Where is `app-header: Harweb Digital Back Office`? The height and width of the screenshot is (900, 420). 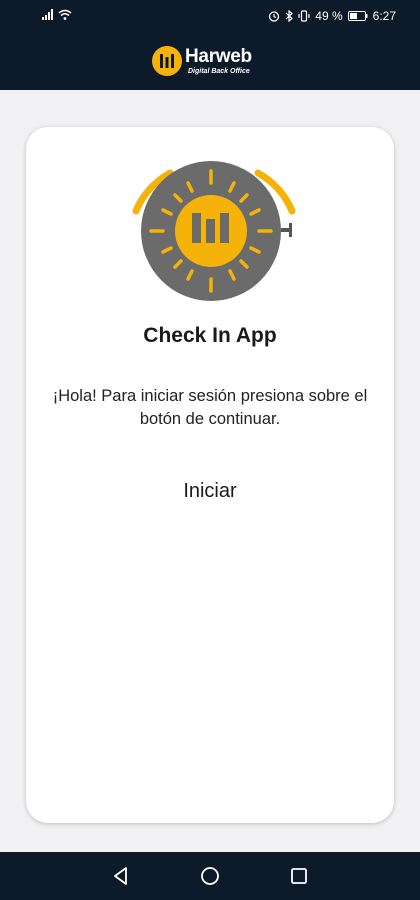
app-header: Harweb Digital Back Office is located at coordinates (210, 62).